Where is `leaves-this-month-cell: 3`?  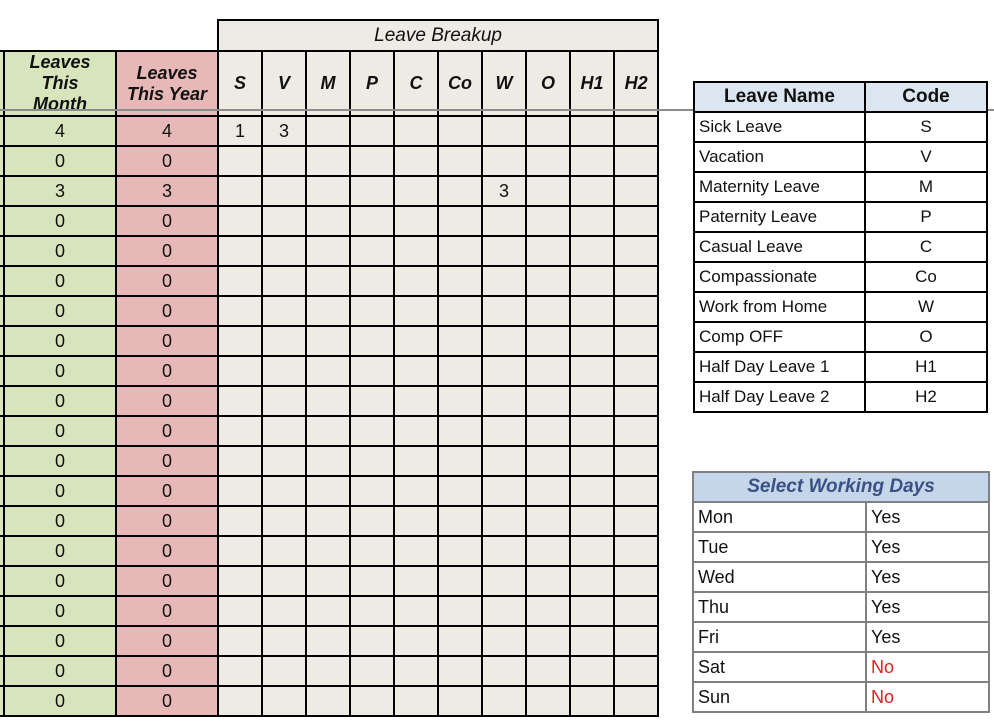 leaves-this-month-cell: 3 is located at coordinates (60, 191).